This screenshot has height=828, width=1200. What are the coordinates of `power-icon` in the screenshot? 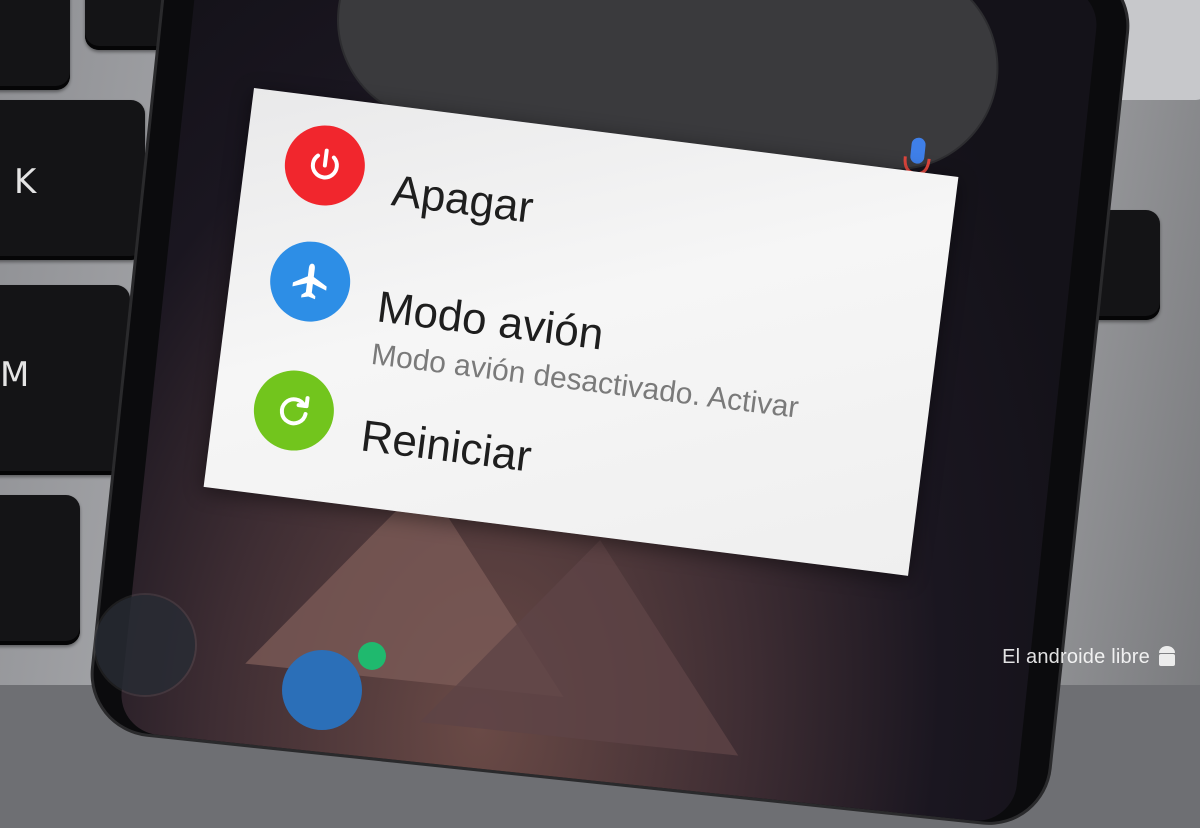 It's located at (324, 164).